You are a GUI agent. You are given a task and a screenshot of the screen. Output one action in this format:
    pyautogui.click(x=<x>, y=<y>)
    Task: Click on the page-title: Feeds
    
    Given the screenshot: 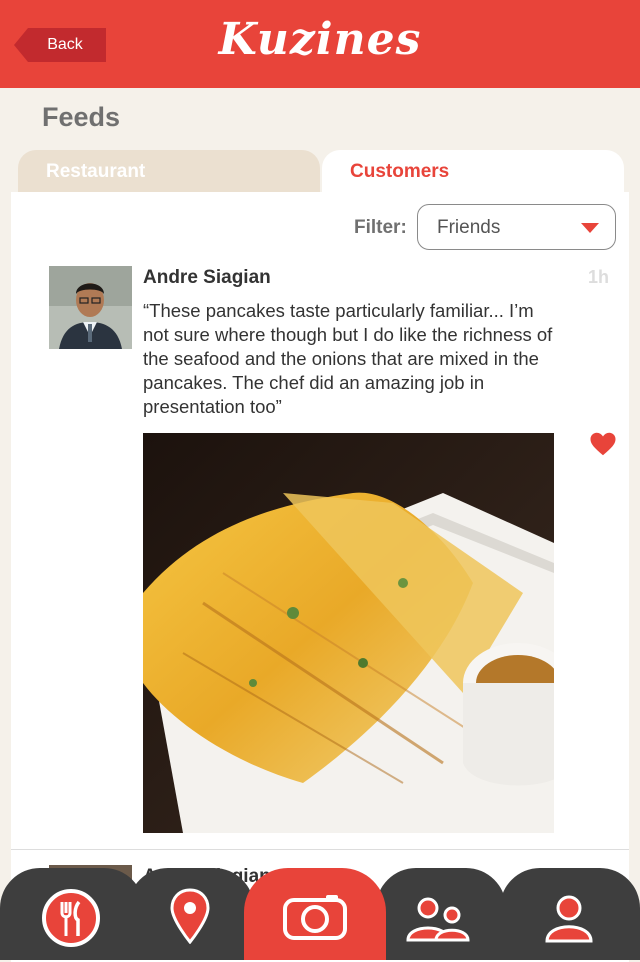 What is the action you would take?
    pyautogui.click(x=81, y=117)
    